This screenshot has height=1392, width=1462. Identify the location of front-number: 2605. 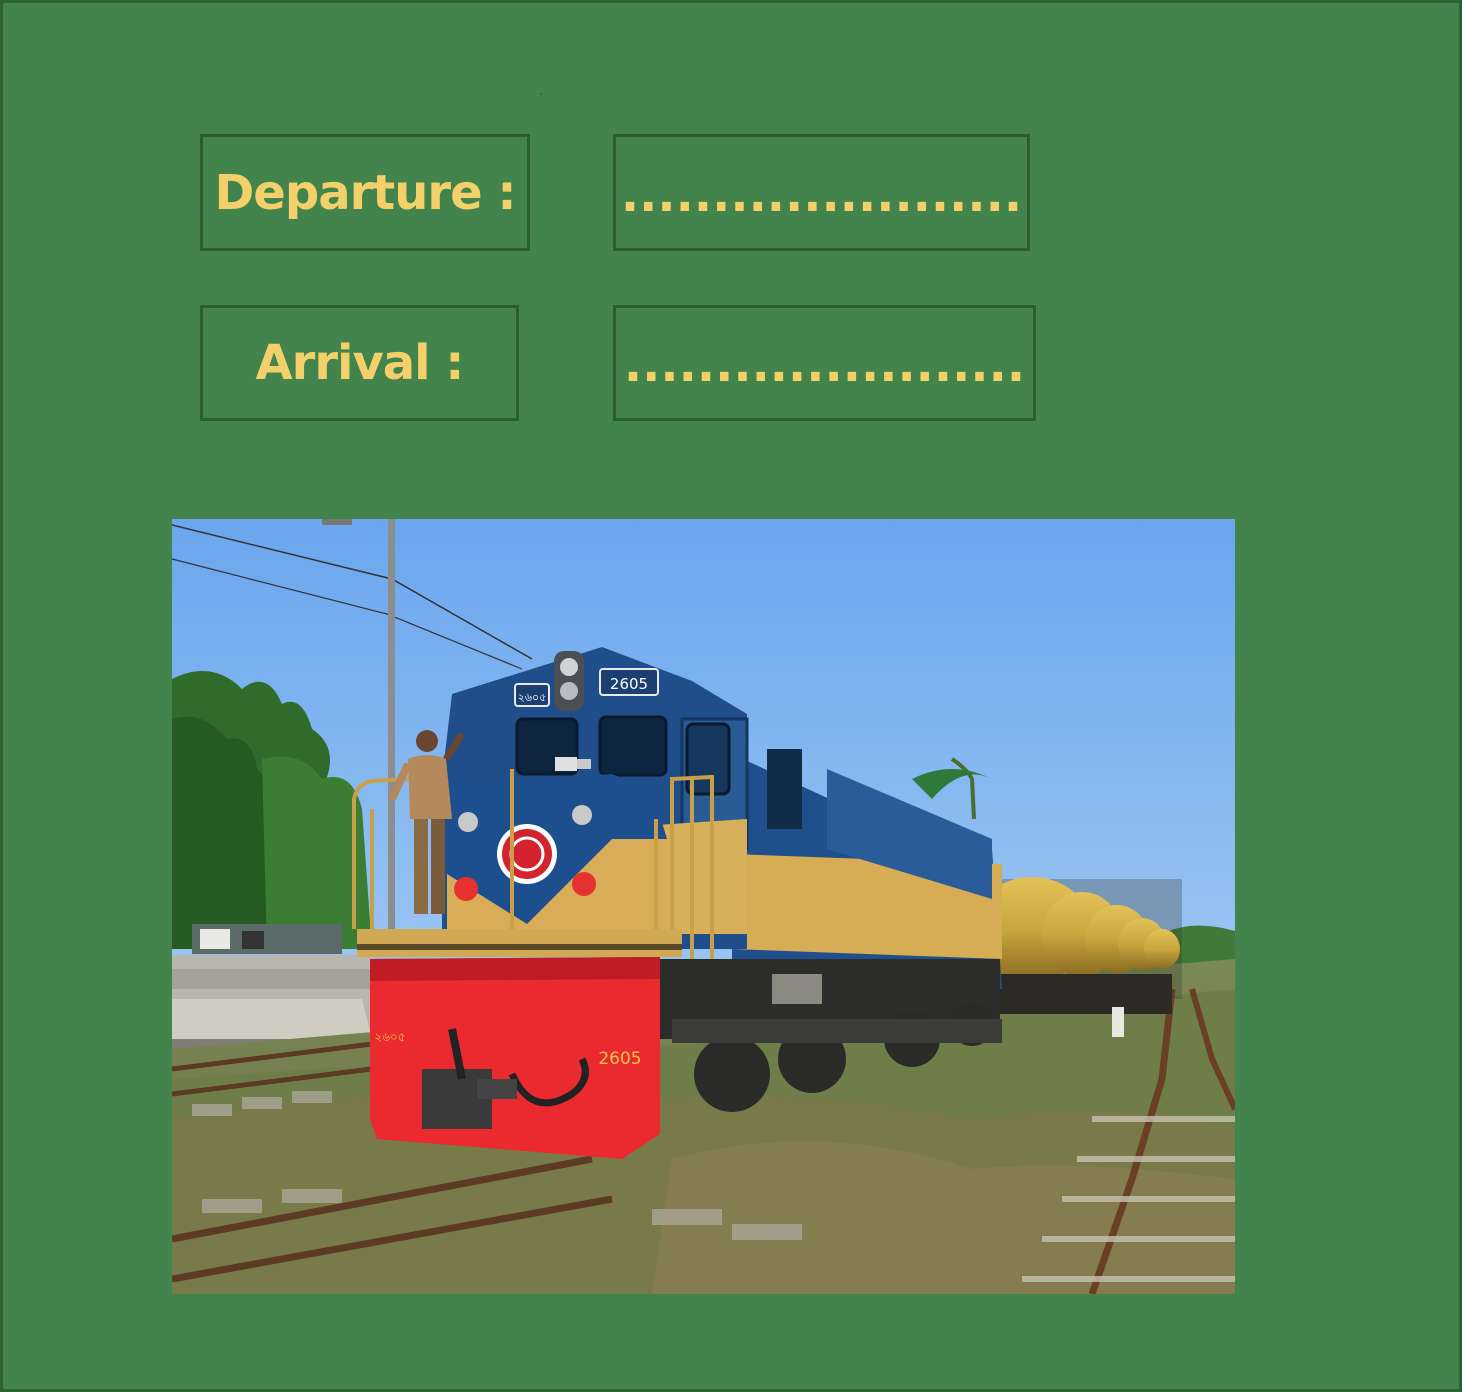
(619, 1059).